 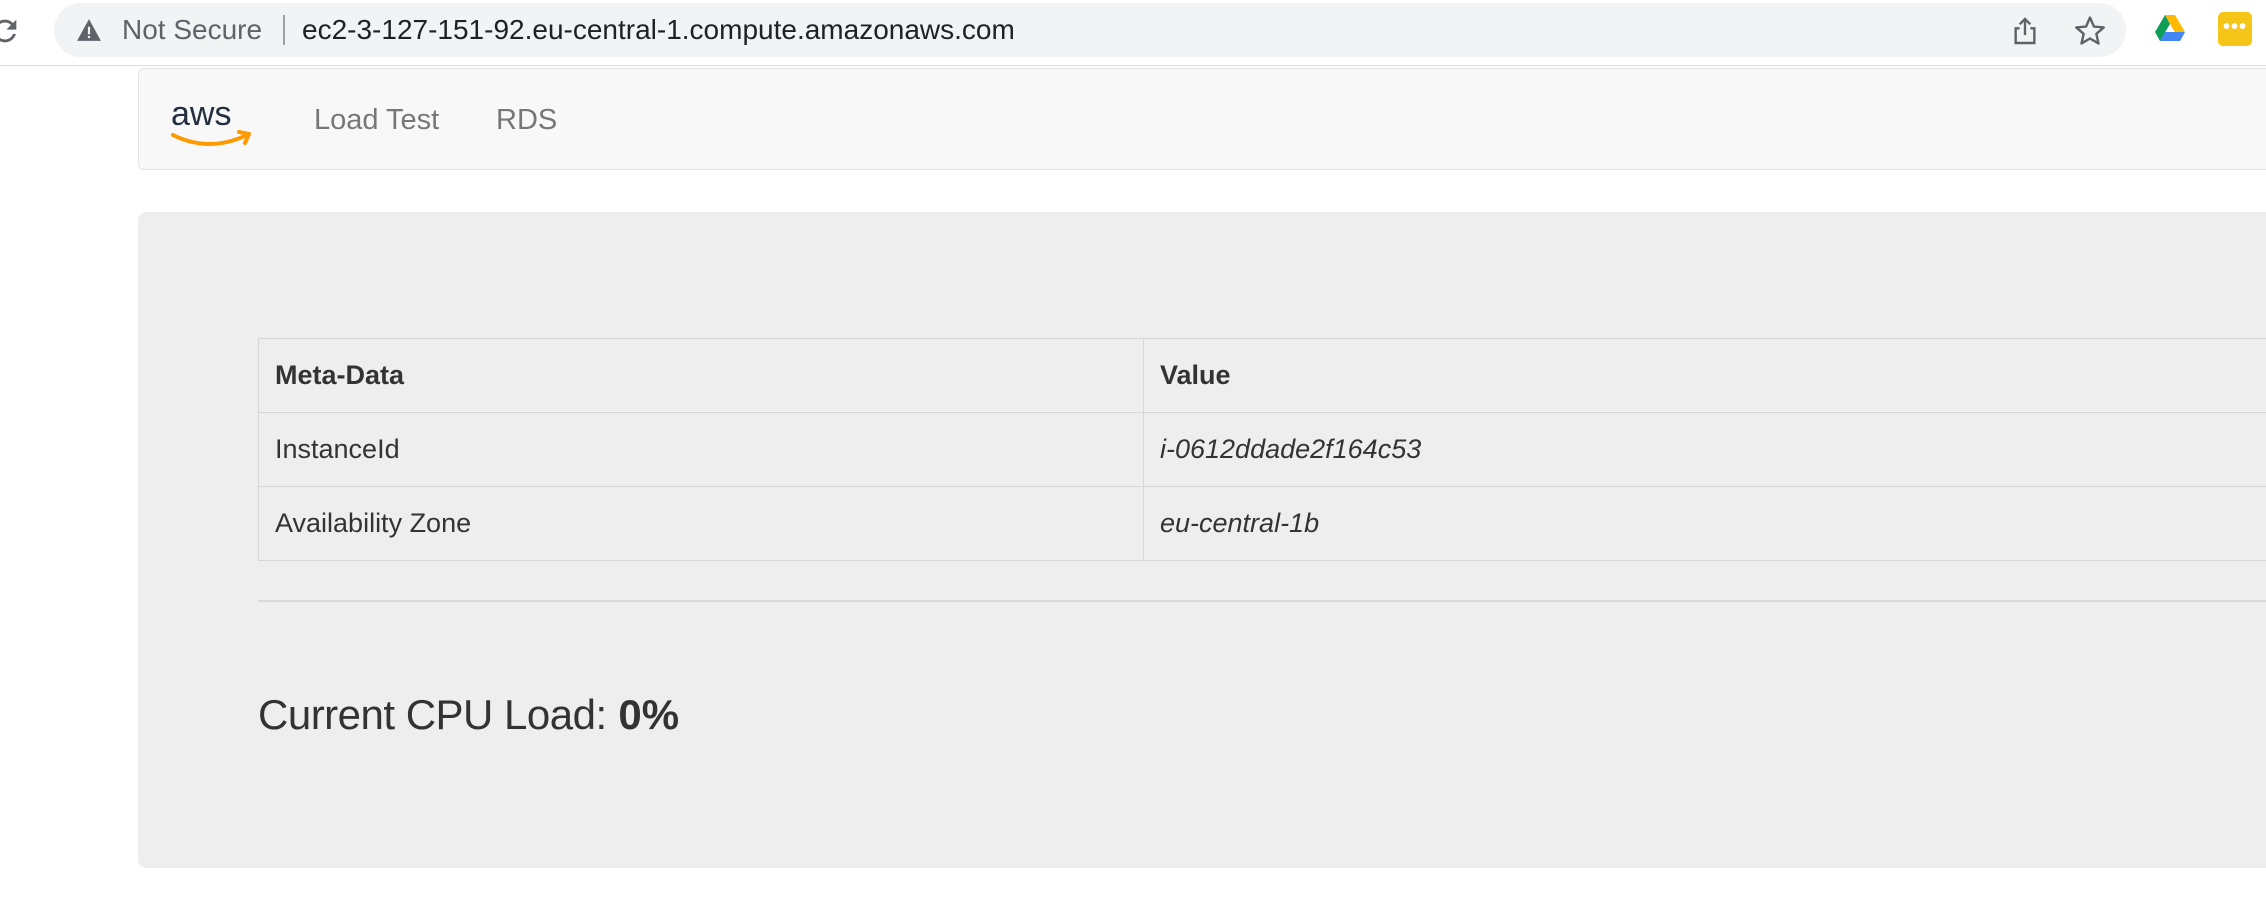 I want to click on cpu-load-readout: Current CPU Load: 0%, so click(x=468, y=715).